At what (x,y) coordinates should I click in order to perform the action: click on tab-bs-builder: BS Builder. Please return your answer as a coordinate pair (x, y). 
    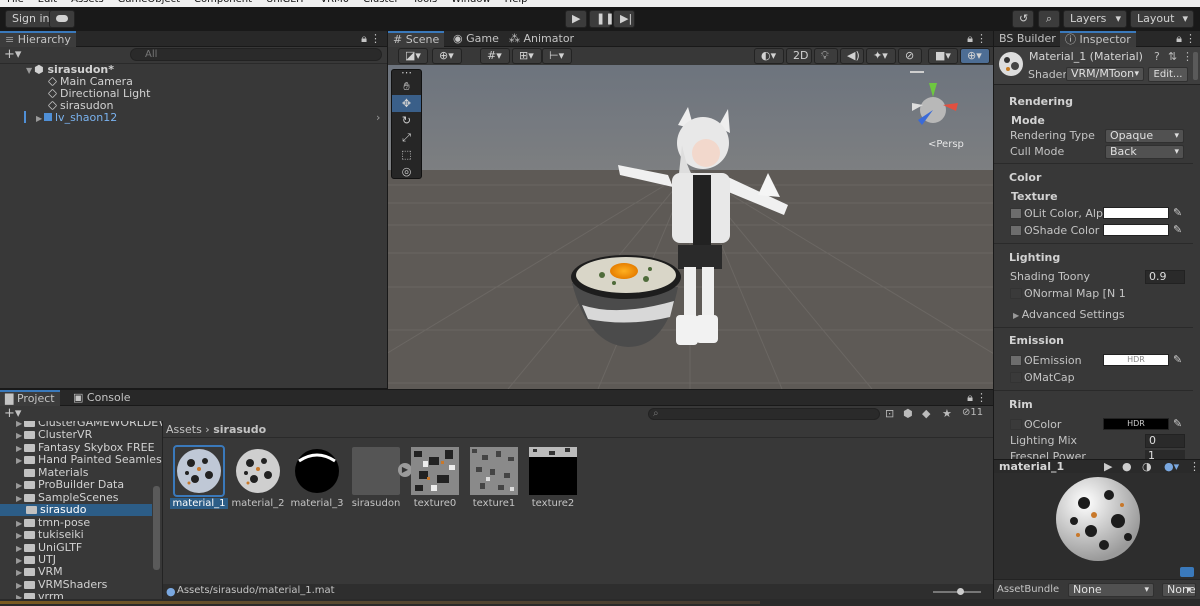
    Looking at the image, I should click on (1027, 39).